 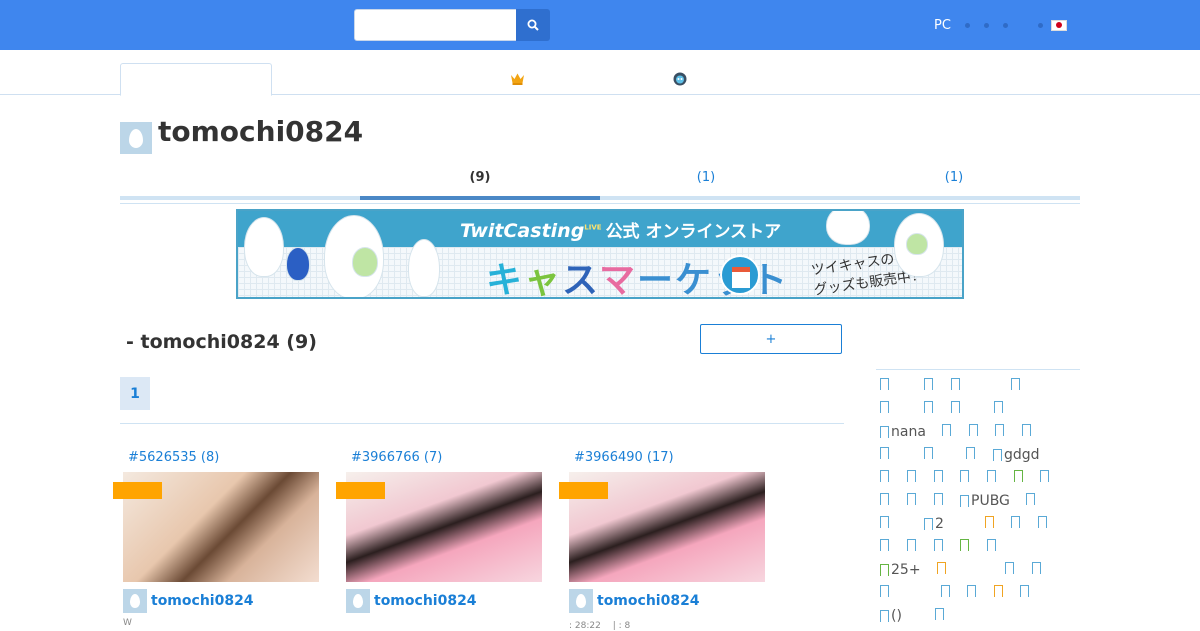 I want to click on egg-icon, so click(x=135, y=601).